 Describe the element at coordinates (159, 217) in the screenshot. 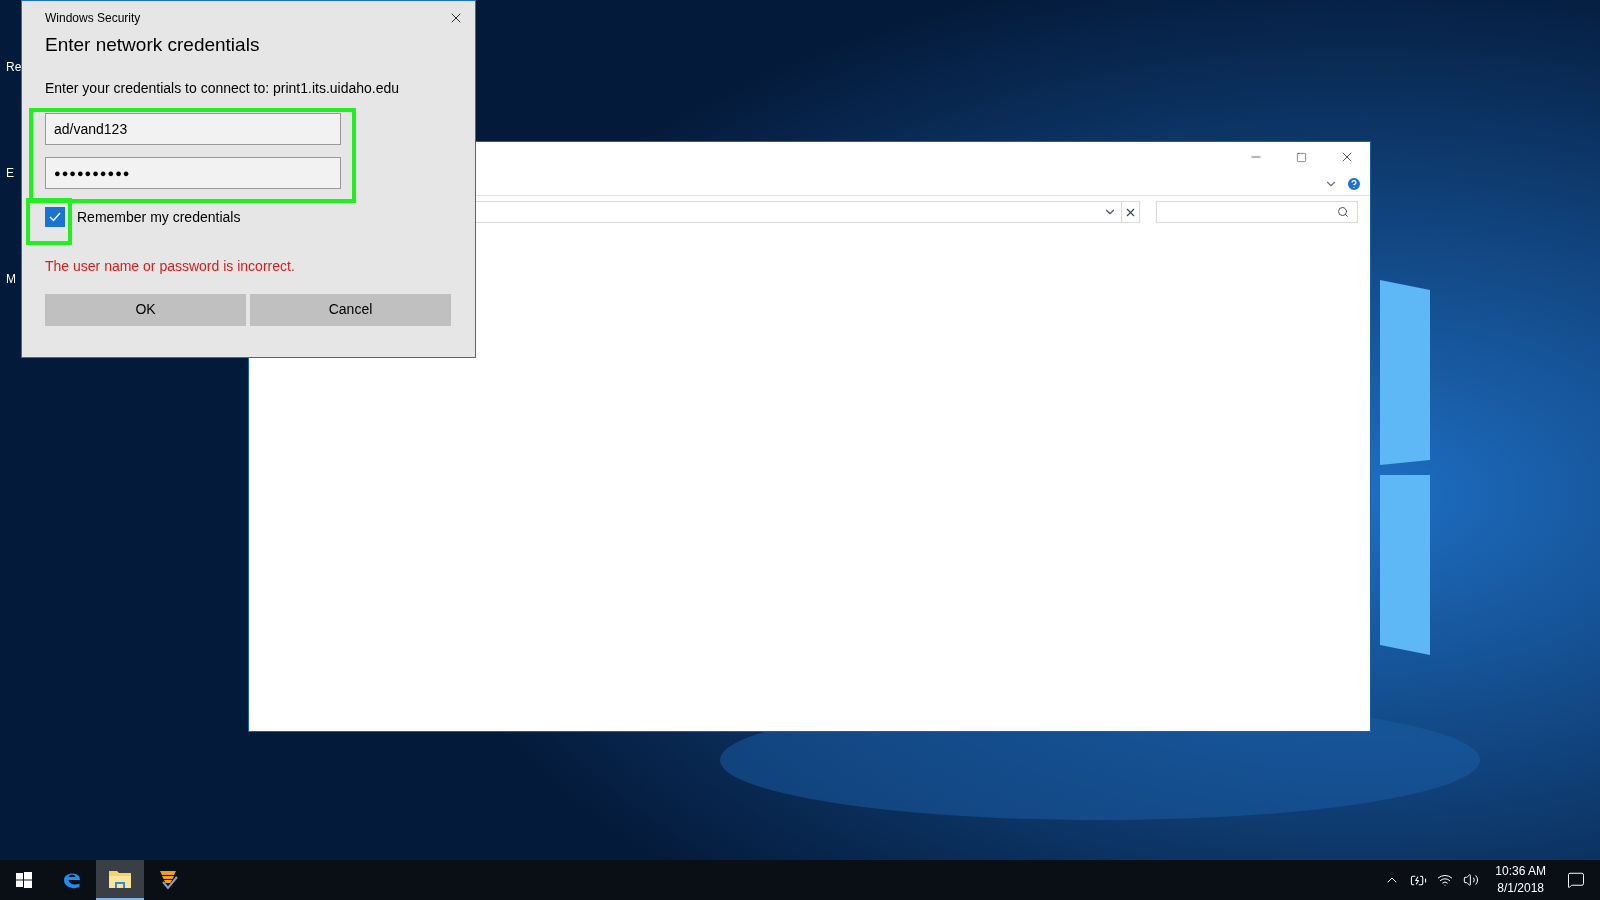

I see `checkbox-label: Remember my credentials` at that location.